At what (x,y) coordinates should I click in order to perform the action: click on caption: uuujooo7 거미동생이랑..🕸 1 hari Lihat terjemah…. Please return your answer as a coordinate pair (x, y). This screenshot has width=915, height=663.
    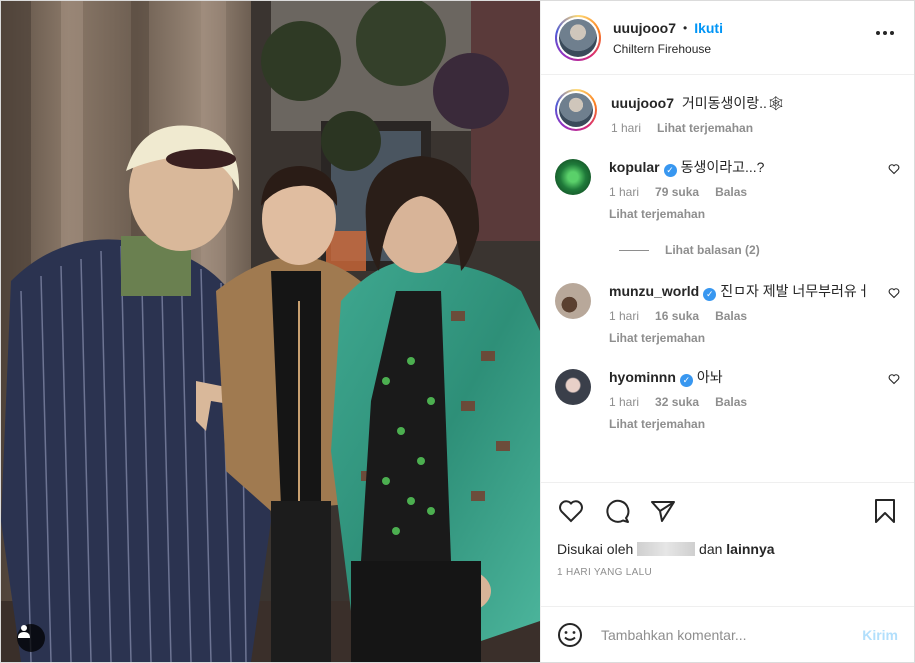
    Looking at the image, I should click on (727, 112).